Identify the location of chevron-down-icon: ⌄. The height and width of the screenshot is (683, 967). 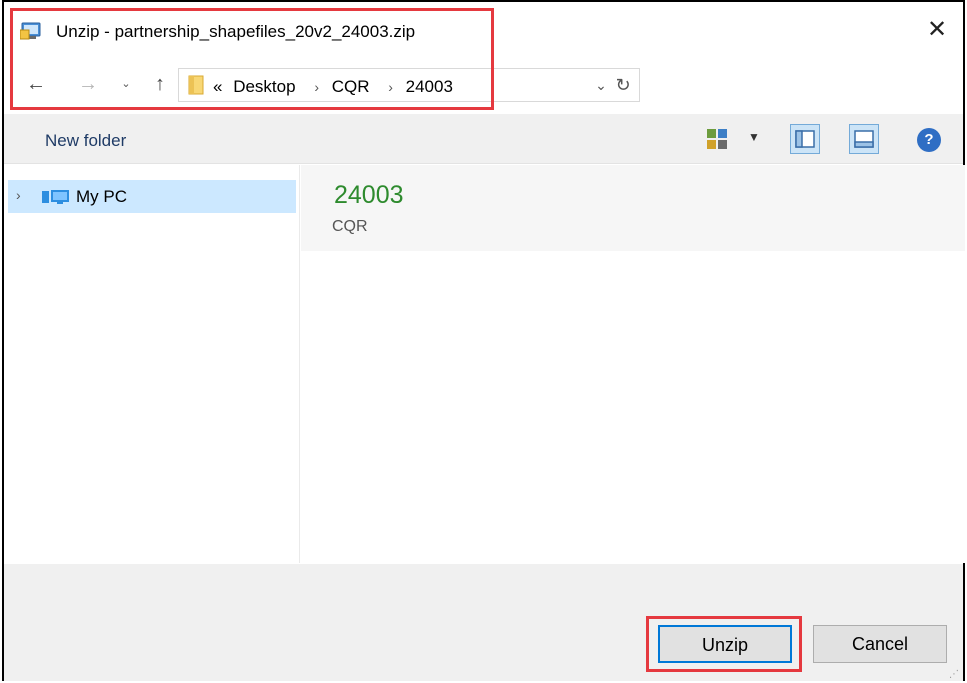
(601, 85).